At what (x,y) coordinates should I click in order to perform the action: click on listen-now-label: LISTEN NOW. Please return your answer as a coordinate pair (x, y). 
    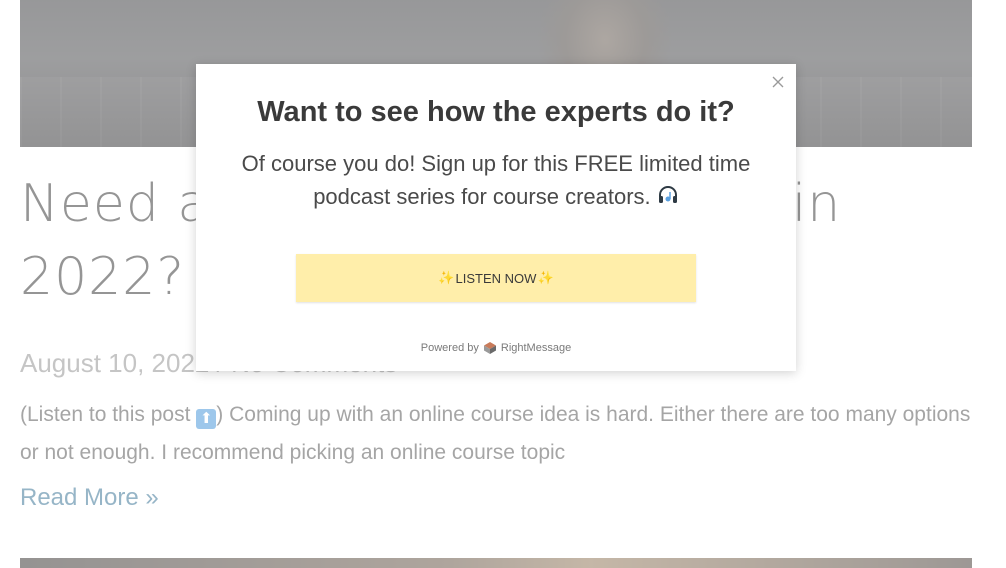
    Looking at the image, I should click on (496, 278).